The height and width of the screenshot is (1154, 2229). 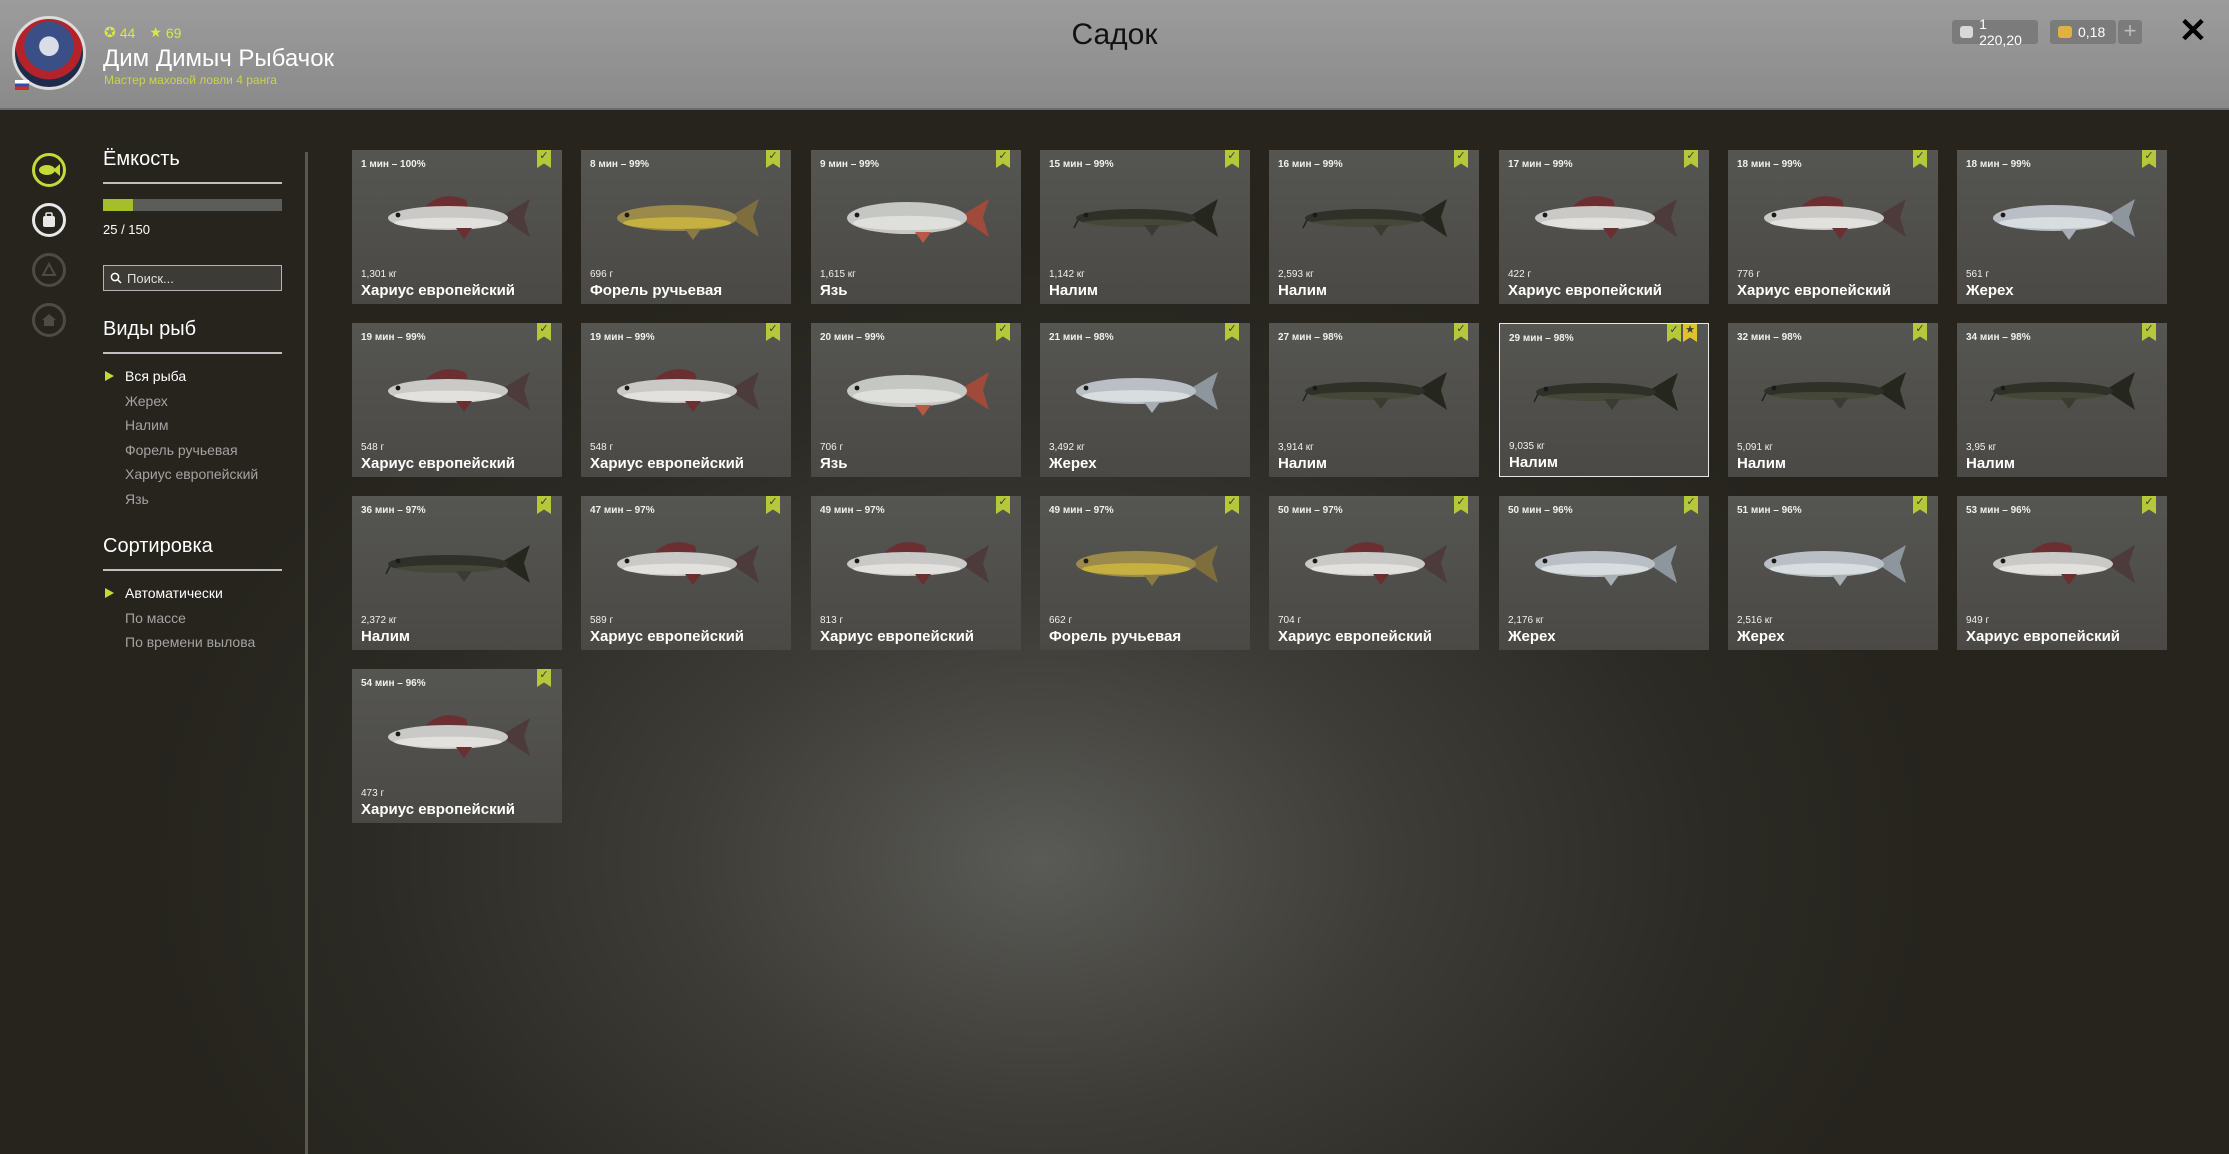 What do you see at coordinates (1978, 620) in the screenshot?
I see `fish-weight: 949 г` at bounding box center [1978, 620].